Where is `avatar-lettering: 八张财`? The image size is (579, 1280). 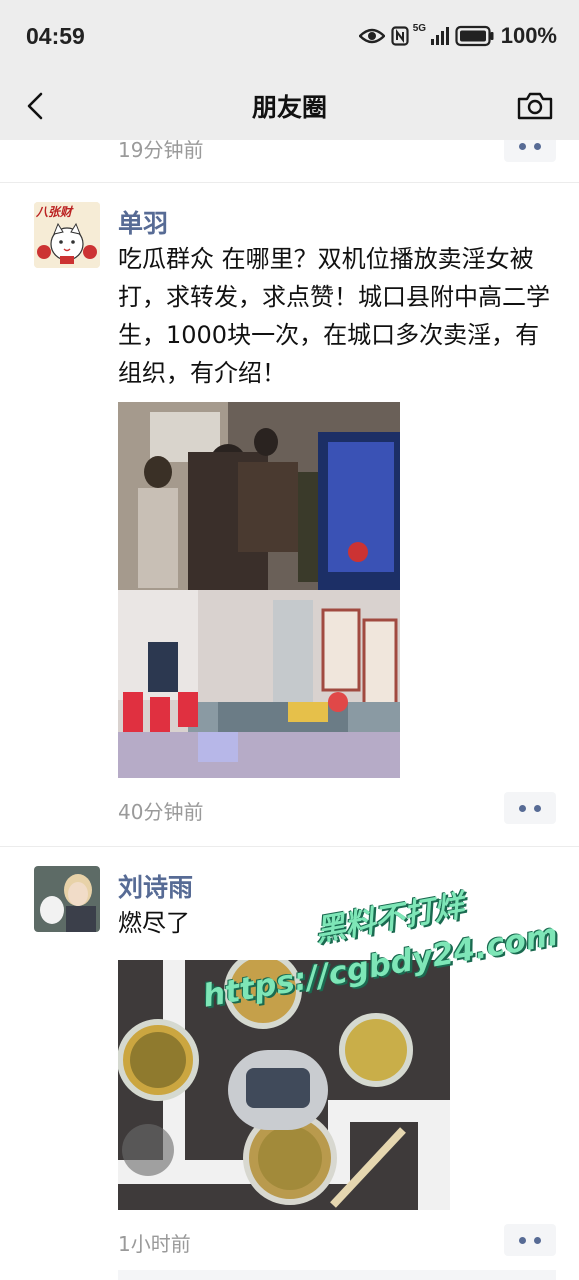
avatar-lettering: 八张财 is located at coordinates (54, 212).